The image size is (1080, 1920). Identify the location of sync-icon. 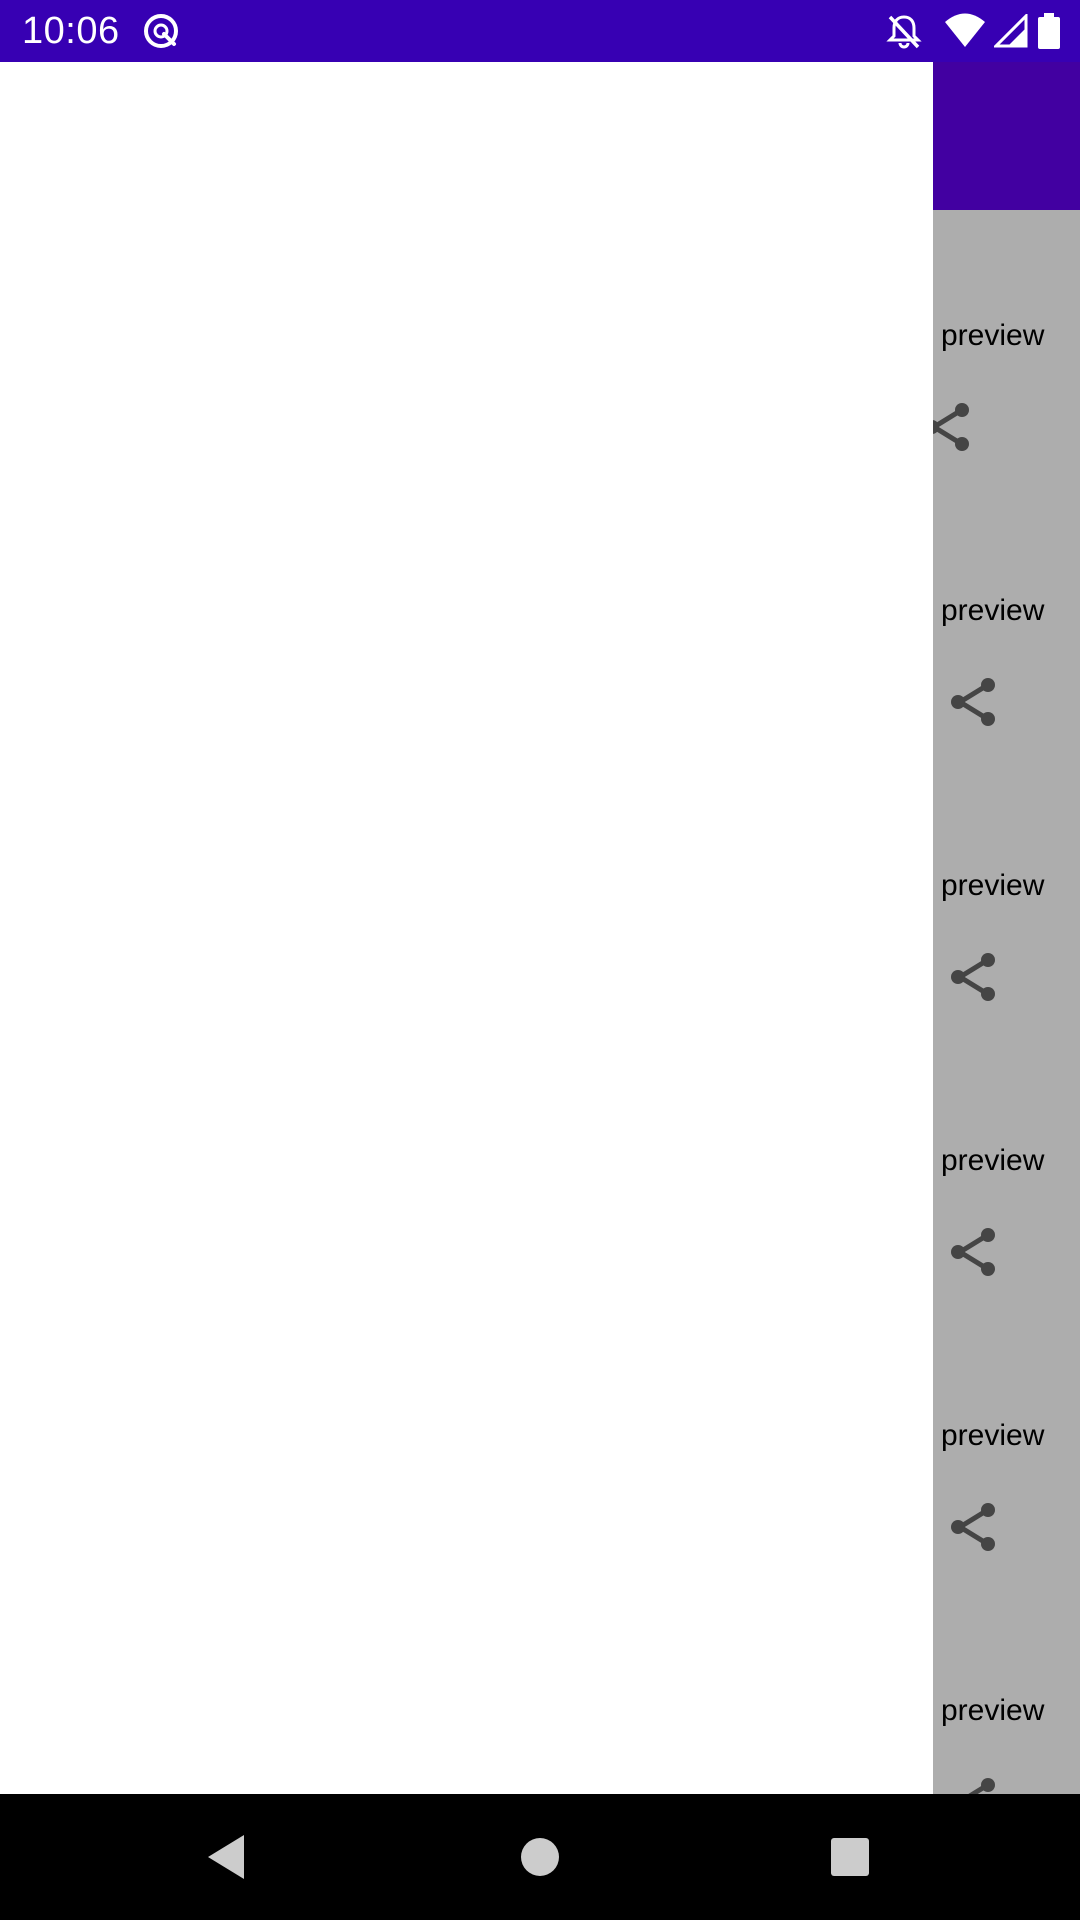
(161, 31).